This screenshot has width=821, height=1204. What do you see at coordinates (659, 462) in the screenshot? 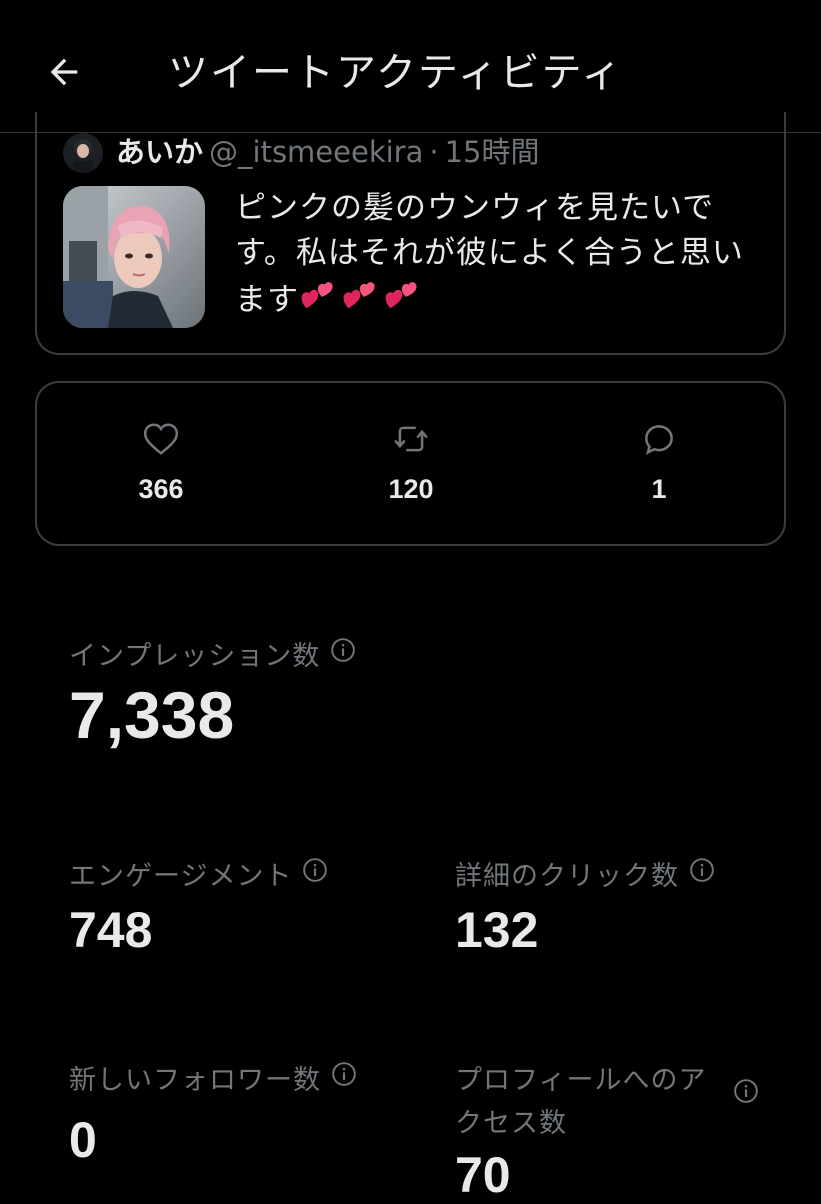
I see `replies-stat: 1` at bounding box center [659, 462].